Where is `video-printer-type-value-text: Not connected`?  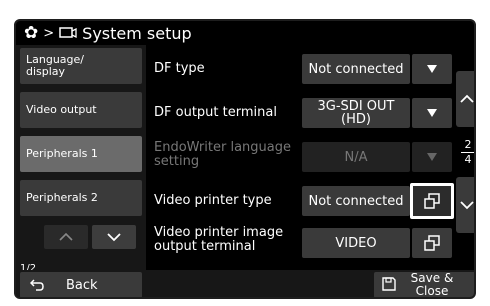 video-printer-type-value-text: Not connected is located at coordinates (356, 201).